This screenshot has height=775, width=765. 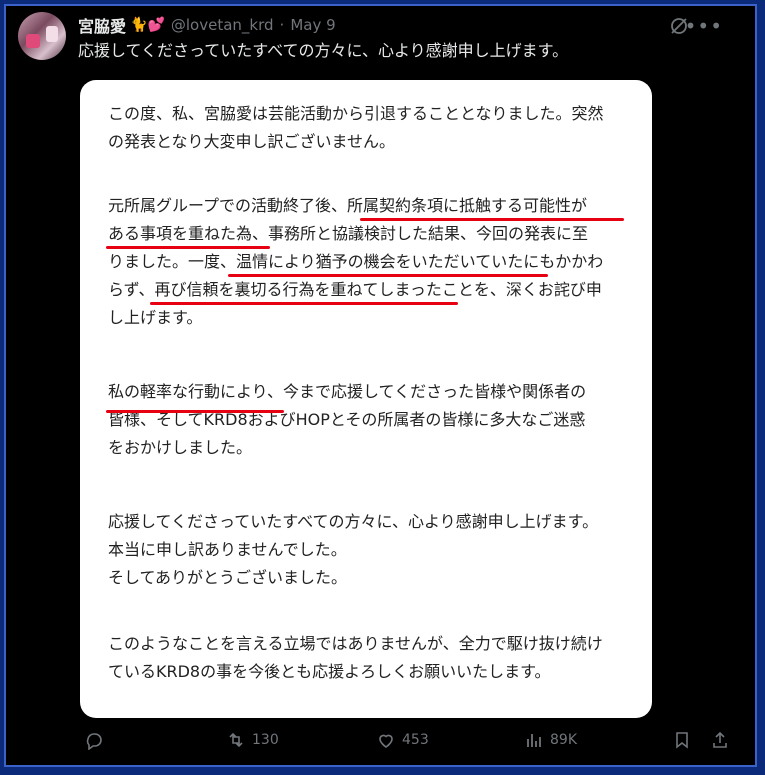 What do you see at coordinates (353, 521) in the screenshot?
I see `line: 応援してくださっていたすべての方々に、心より感謝申し上げます。` at bounding box center [353, 521].